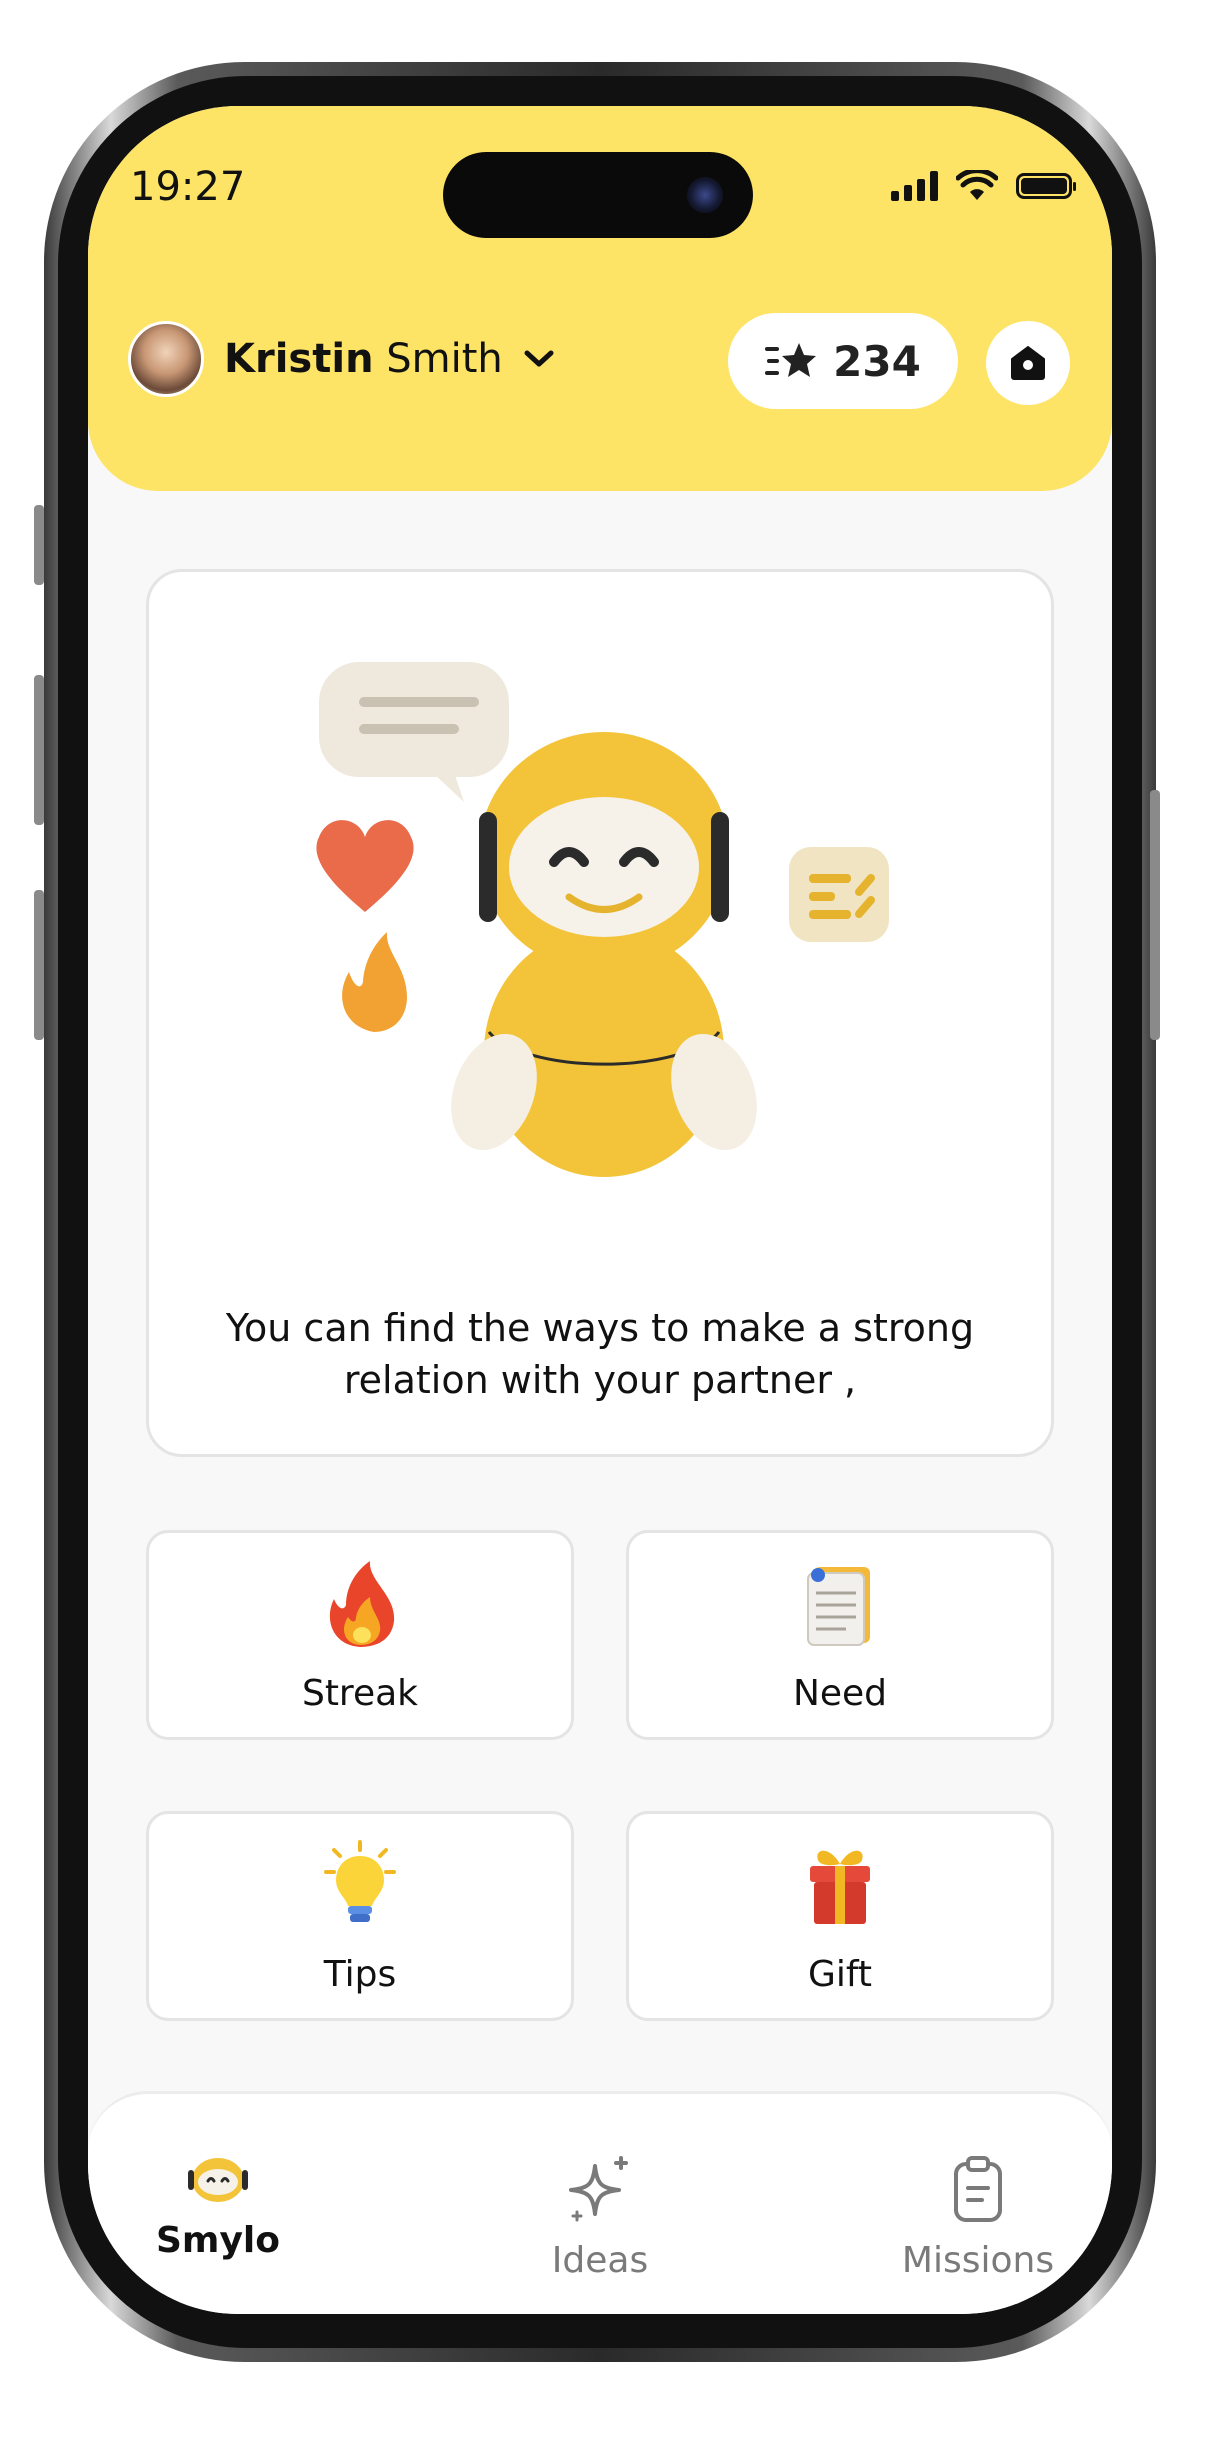 The width and height of the screenshot is (1208, 2455). I want to click on flame-icon, so click(374, 982).